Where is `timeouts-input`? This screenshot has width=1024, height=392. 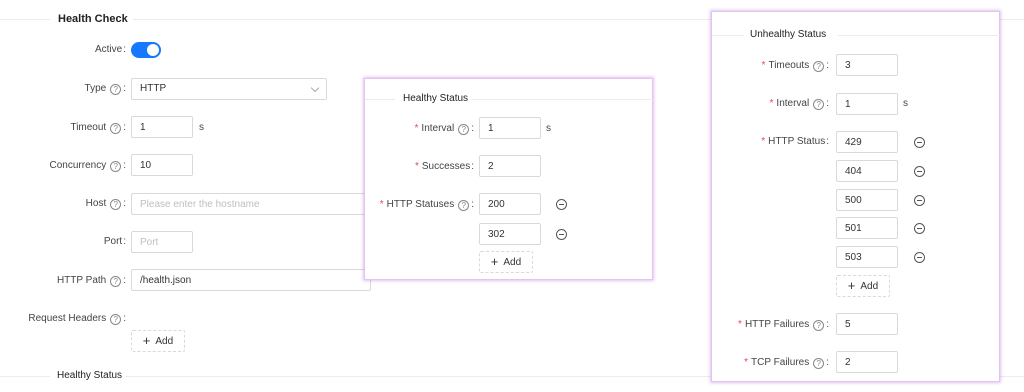
timeouts-input is located at coordinates (867, 65).